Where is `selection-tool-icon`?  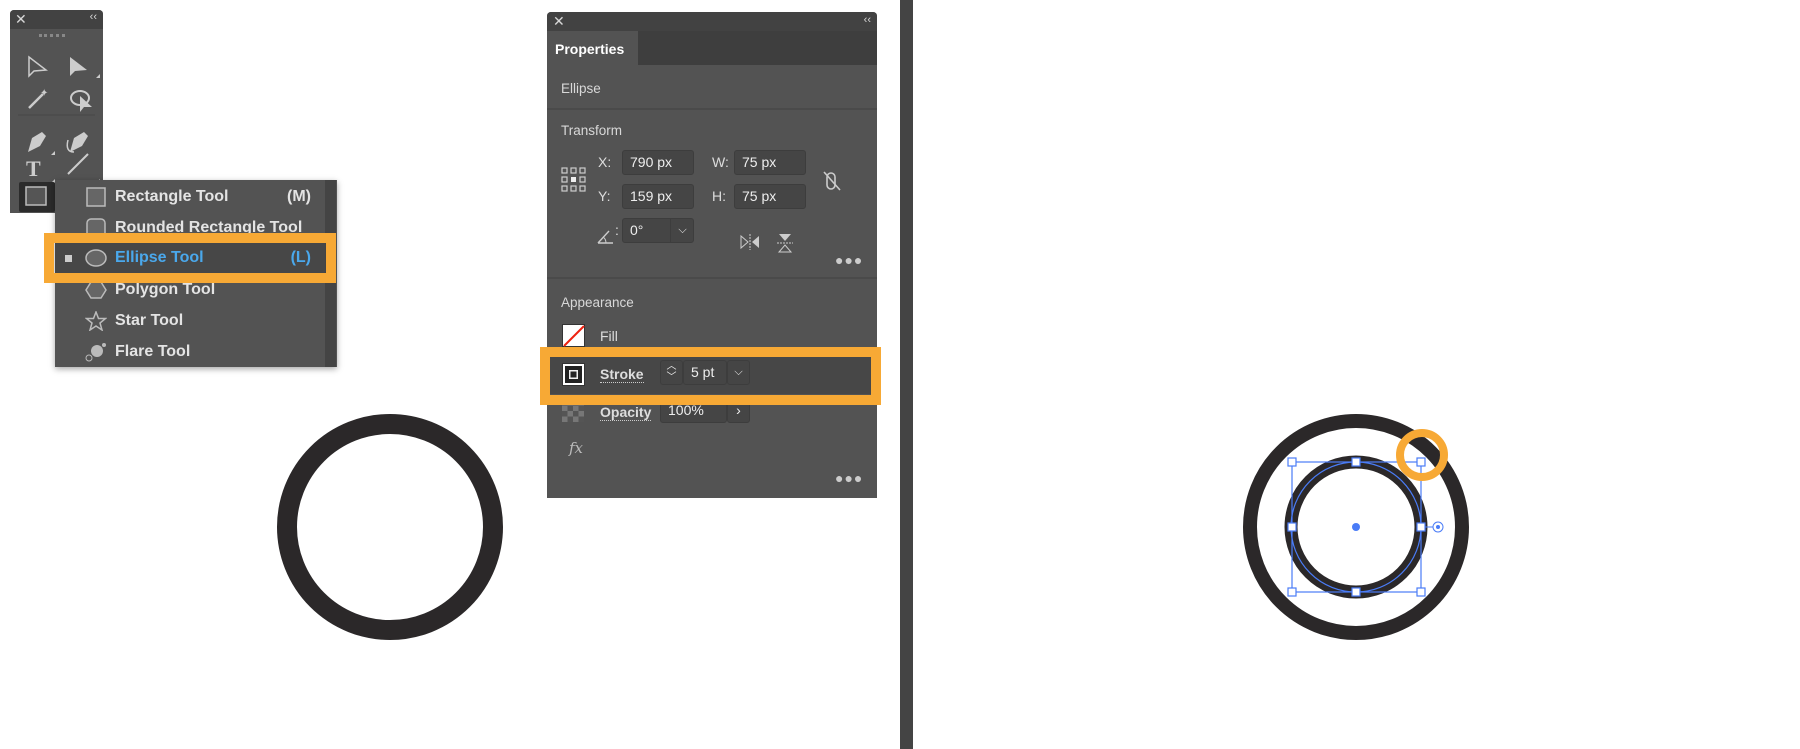
selection-tool-icon is located at coordinates (38, 66).